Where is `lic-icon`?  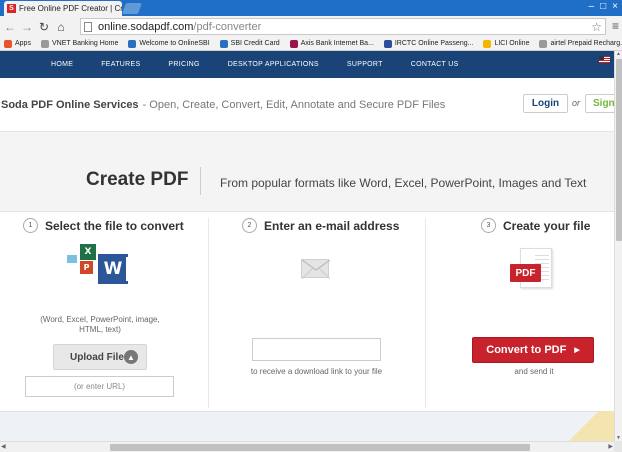
lic-icon is located at coordinates (487, 43).